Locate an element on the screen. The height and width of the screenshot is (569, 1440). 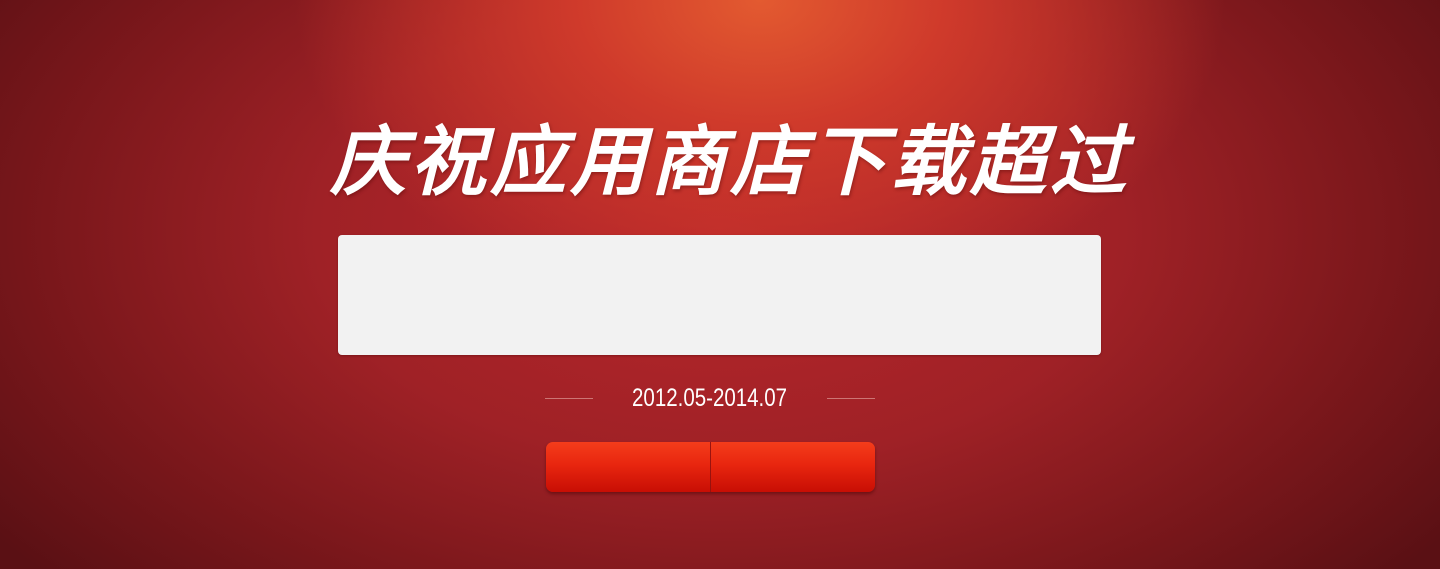
date-range-row: 2012.05-2014.07 is located at coordinates (710, 398).